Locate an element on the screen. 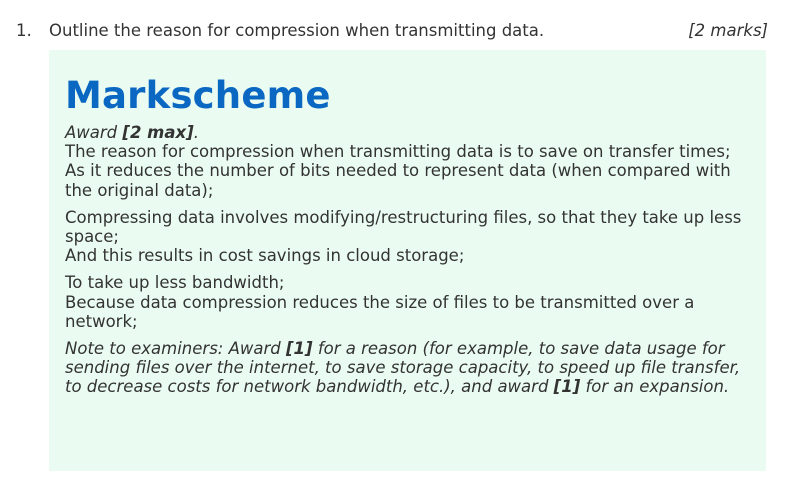  markscheme-title: Markscheme is located at coordinates (198, 95).